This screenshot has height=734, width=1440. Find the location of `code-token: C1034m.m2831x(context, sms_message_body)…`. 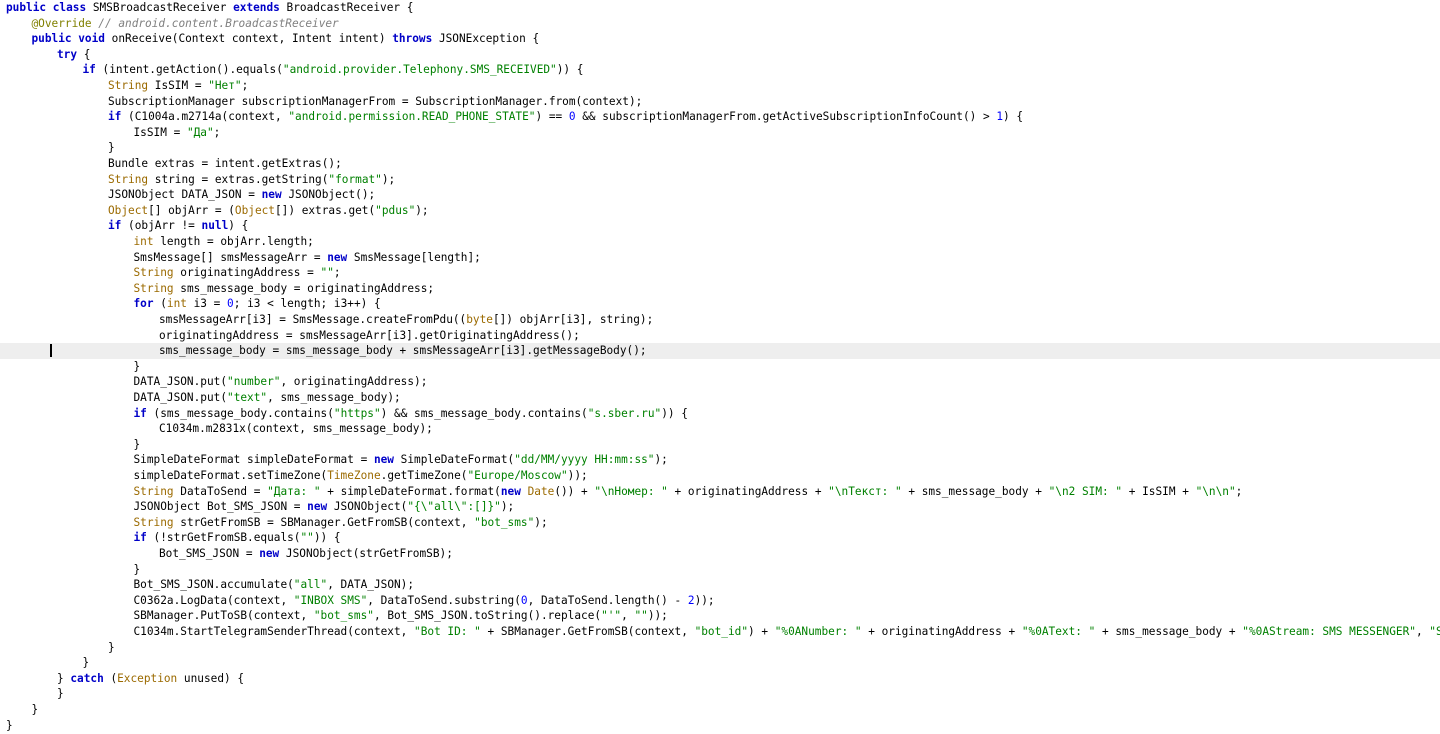

code-token: C1034m.m2831x(context, sms_message_body)… is located at coordinates (296, 429).